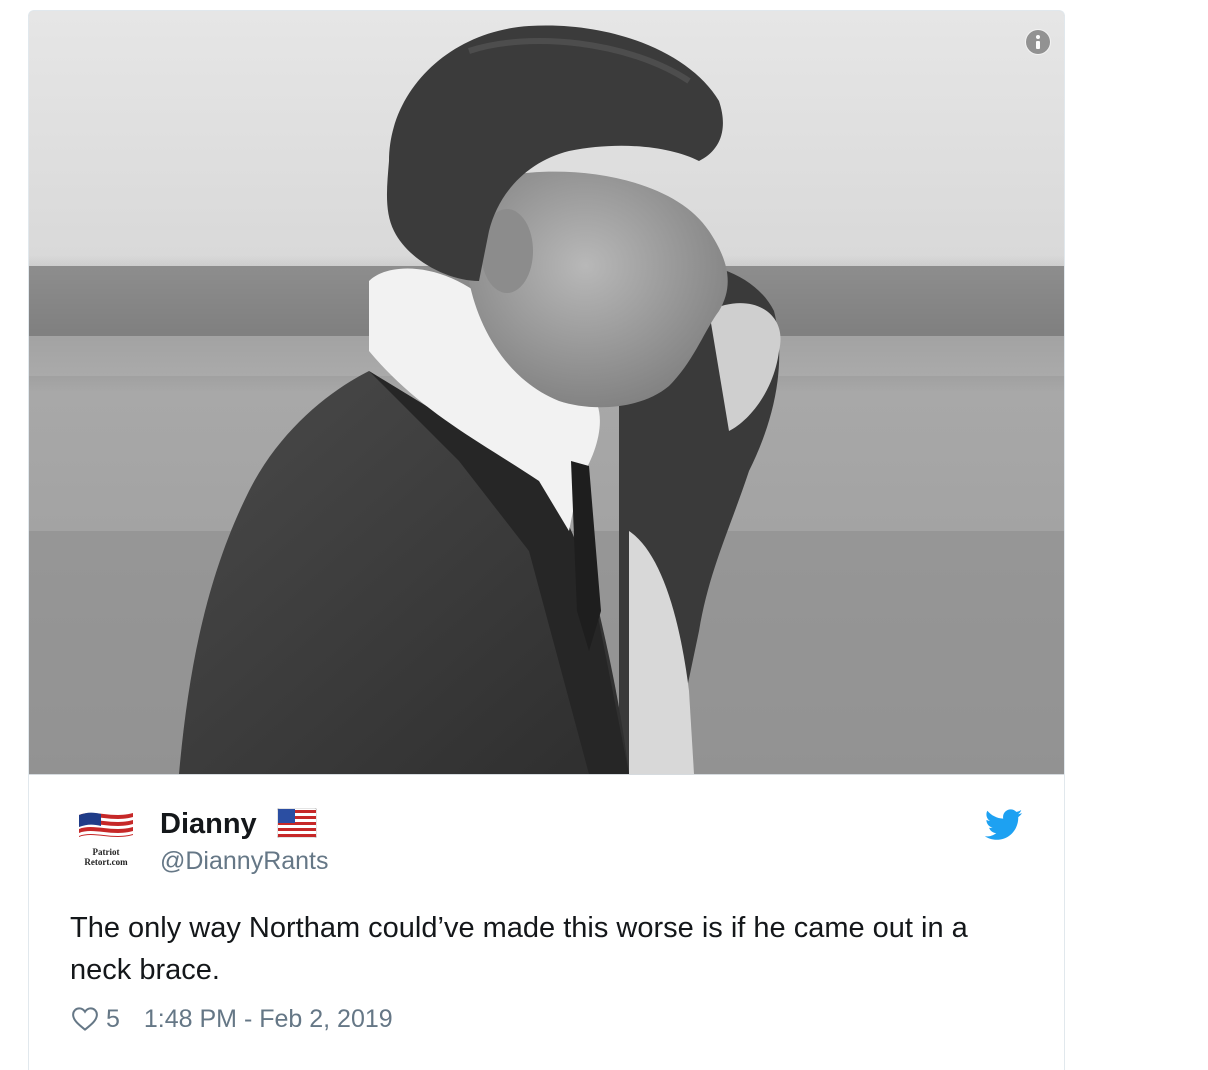  What do you see at coordinates (113, 1019) in the screenshot?
I see `like-count: 5` at bounding box center [113, 1019].